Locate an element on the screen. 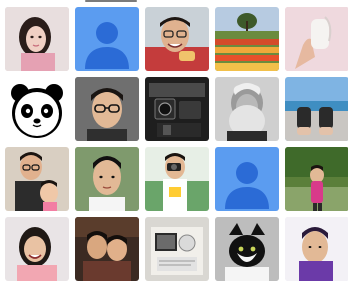 The height and width of the screenshot is (281, 348). woman-greenery-image is located at coordinates (316, 179).